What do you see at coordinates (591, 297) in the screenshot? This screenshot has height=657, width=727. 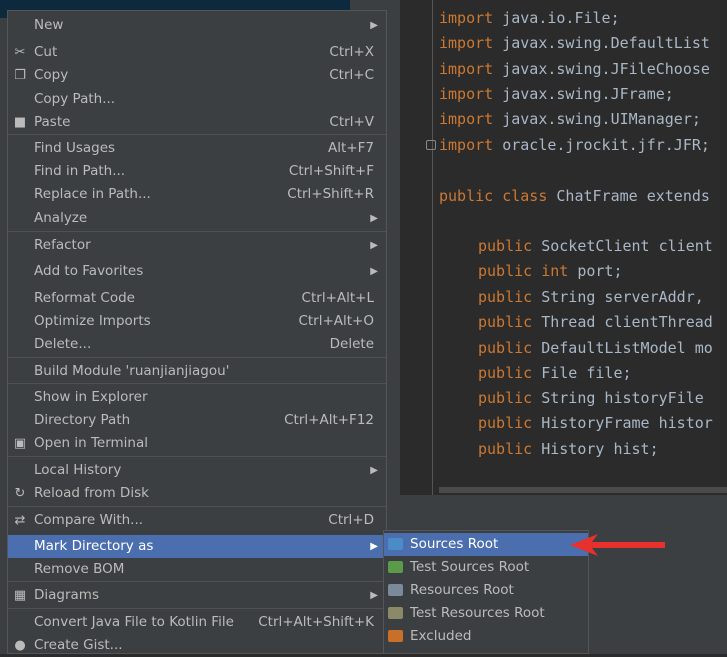 I see `code-line: public String serverAddr,` at bounding box center [591, 297].